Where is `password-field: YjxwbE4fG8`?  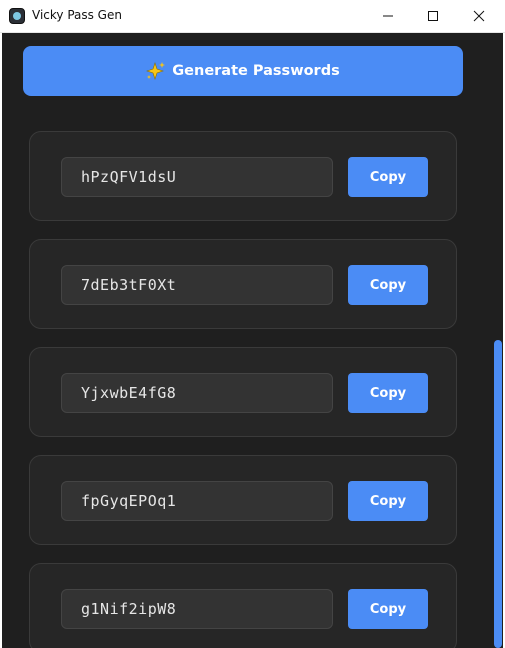 password-field: YjxwbE4fG8 is located at coordinates (197, 393).